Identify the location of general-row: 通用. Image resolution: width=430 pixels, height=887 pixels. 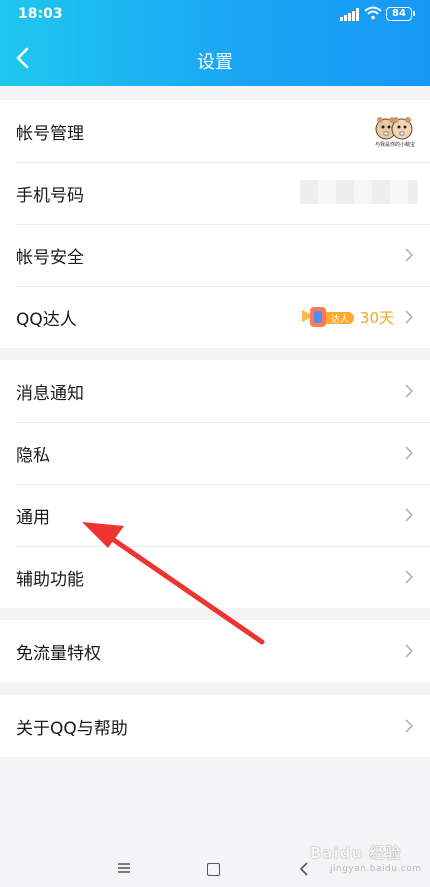
(215, 515).